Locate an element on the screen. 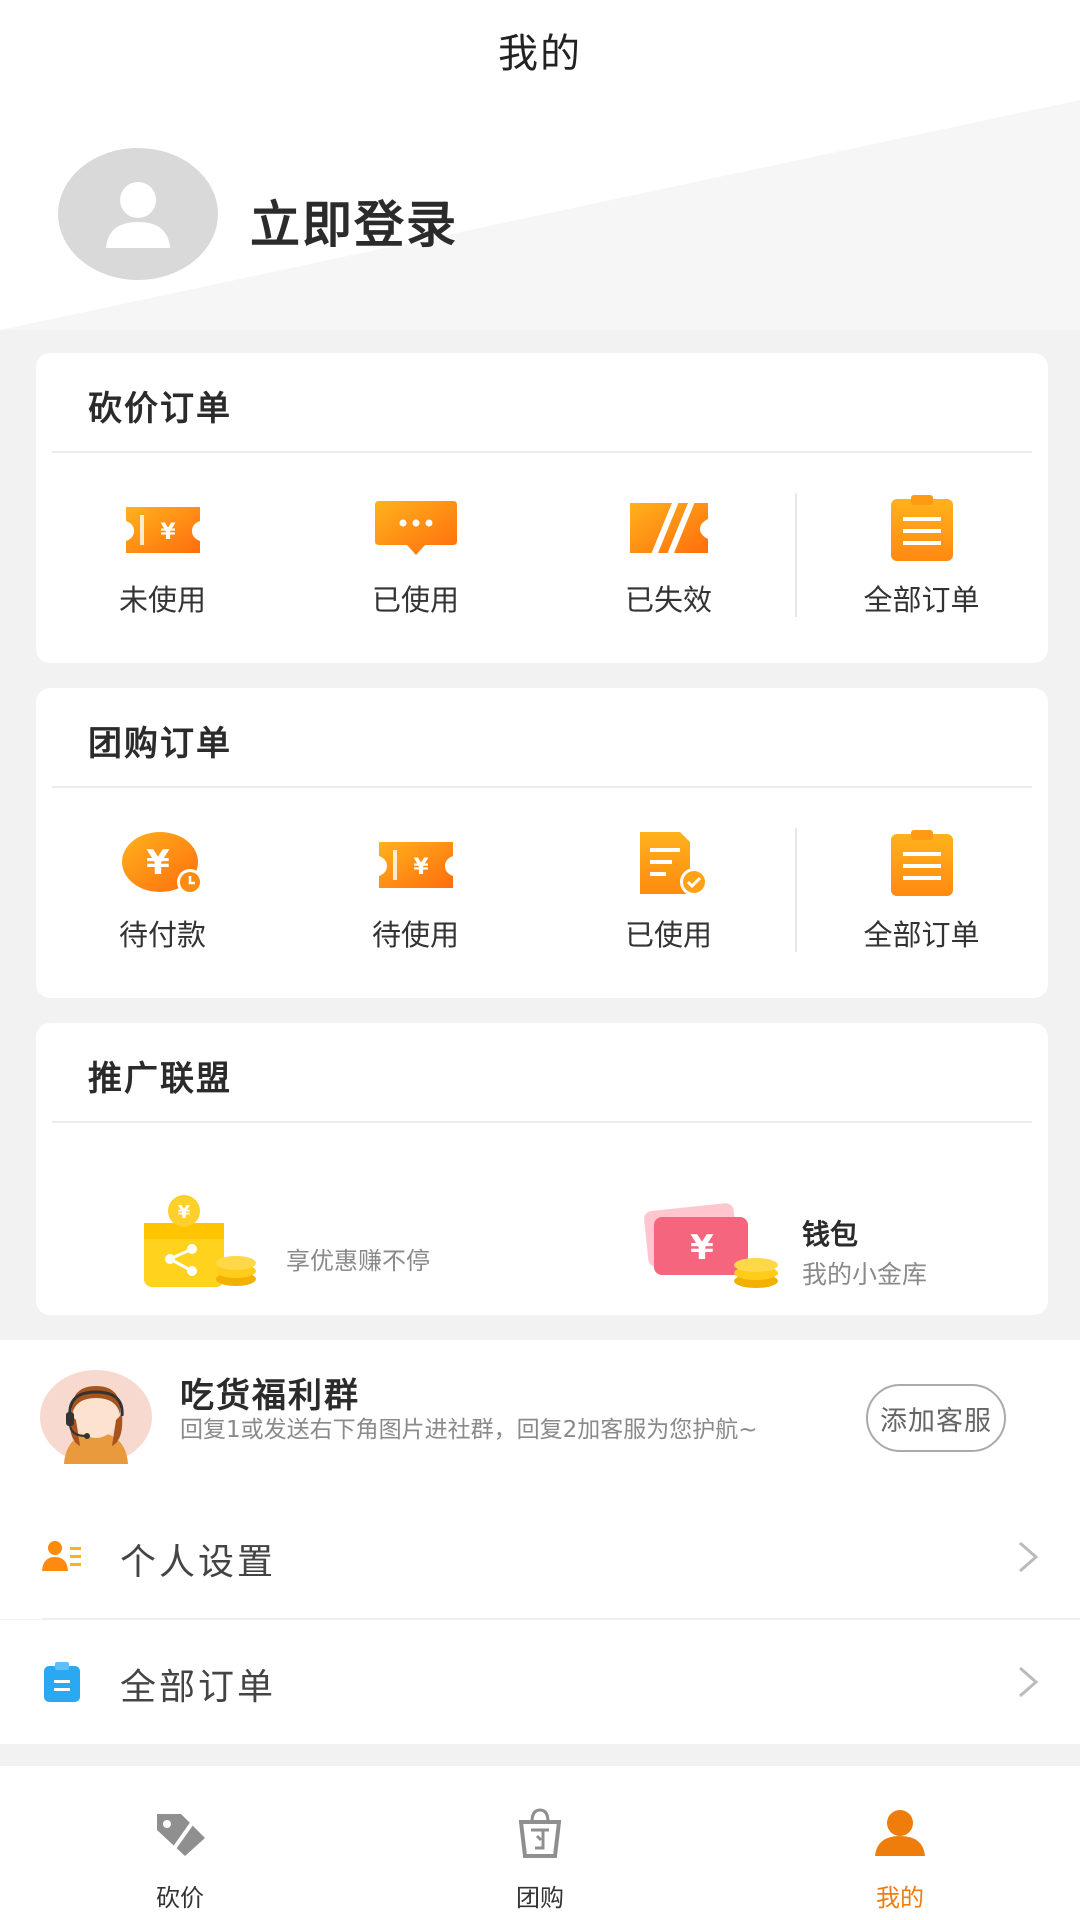 The height and width of the screenshot is (1920, 1080). top-bar: 我的 is located at coordinates (540, 50).